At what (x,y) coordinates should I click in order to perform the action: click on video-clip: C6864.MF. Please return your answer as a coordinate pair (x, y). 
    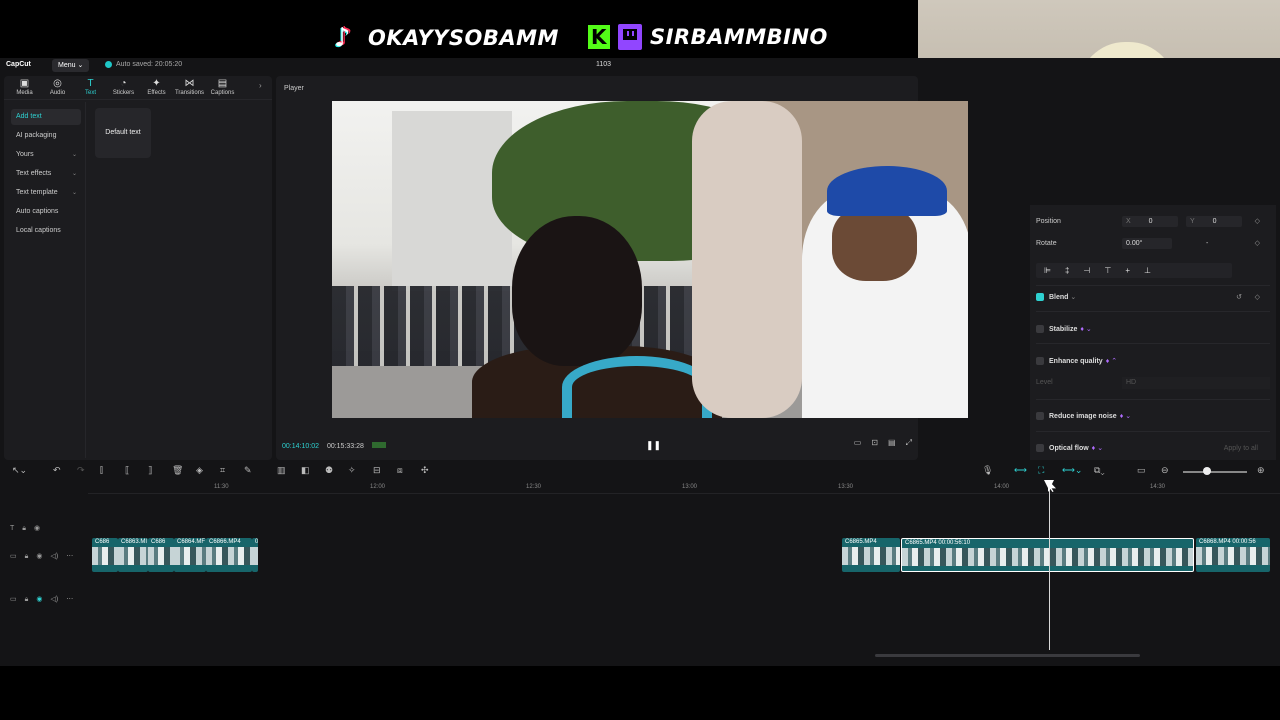
    Looking at the image, I should click on (190, 555).